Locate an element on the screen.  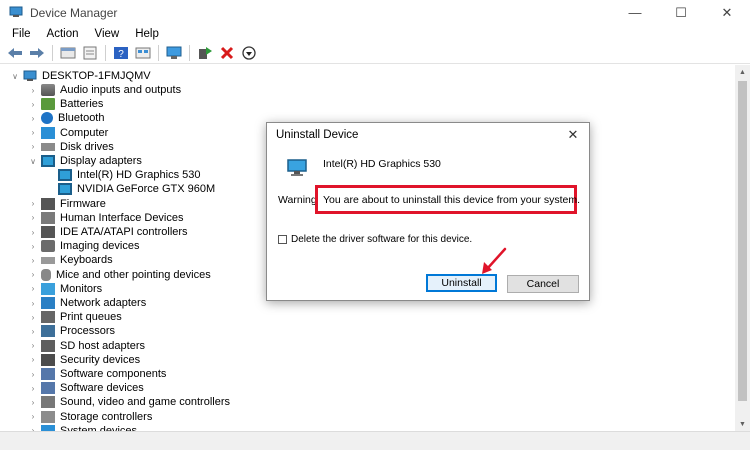
tree-category: › Firmware is located at coordinates (67, 204).